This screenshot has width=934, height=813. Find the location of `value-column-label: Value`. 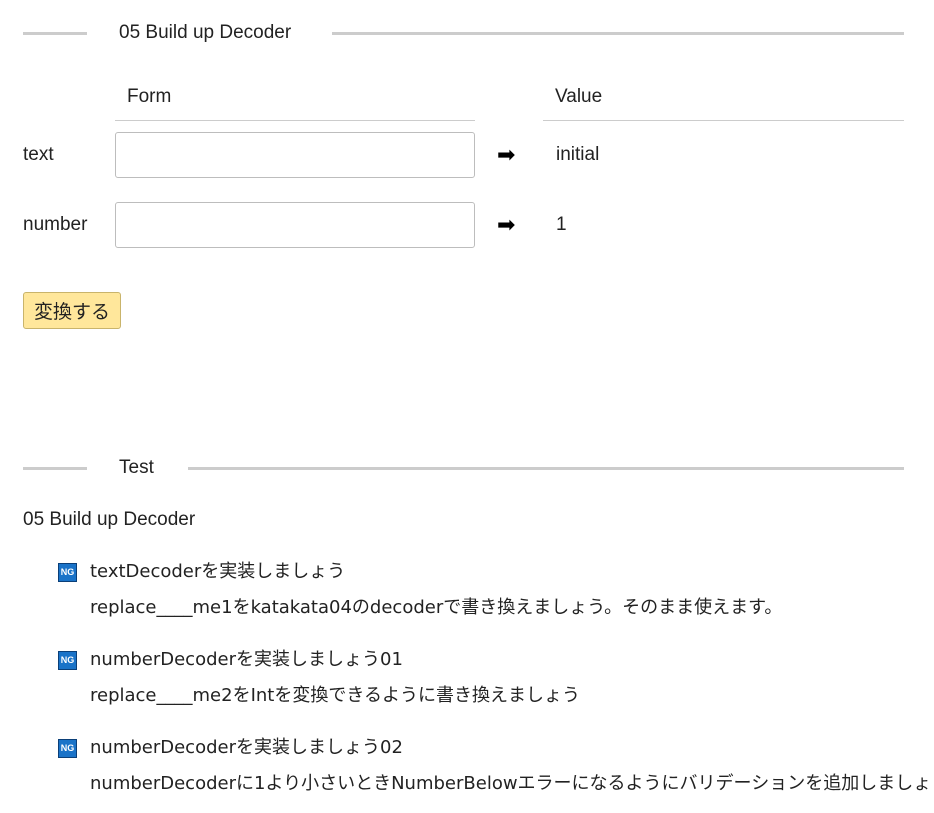

value-column-label: Value is located at coordinates (579, 96).